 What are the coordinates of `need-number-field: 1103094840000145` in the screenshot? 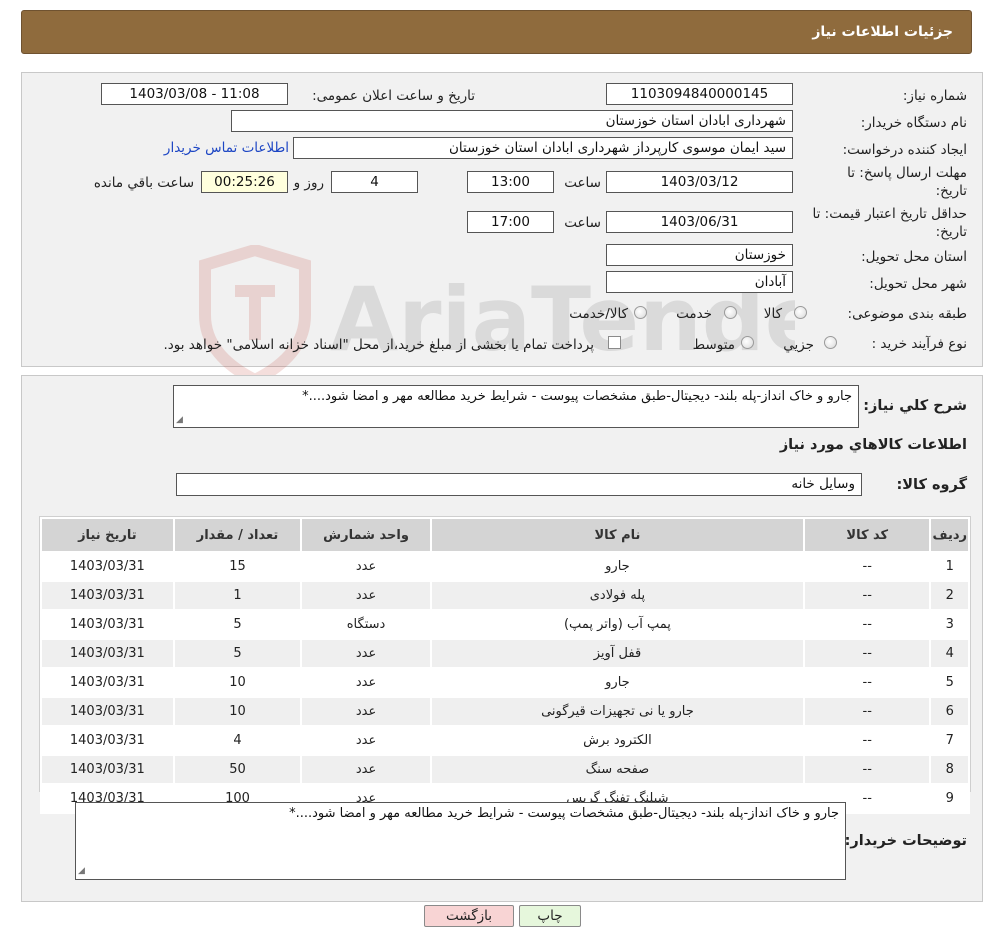 It's located at (699, 94).